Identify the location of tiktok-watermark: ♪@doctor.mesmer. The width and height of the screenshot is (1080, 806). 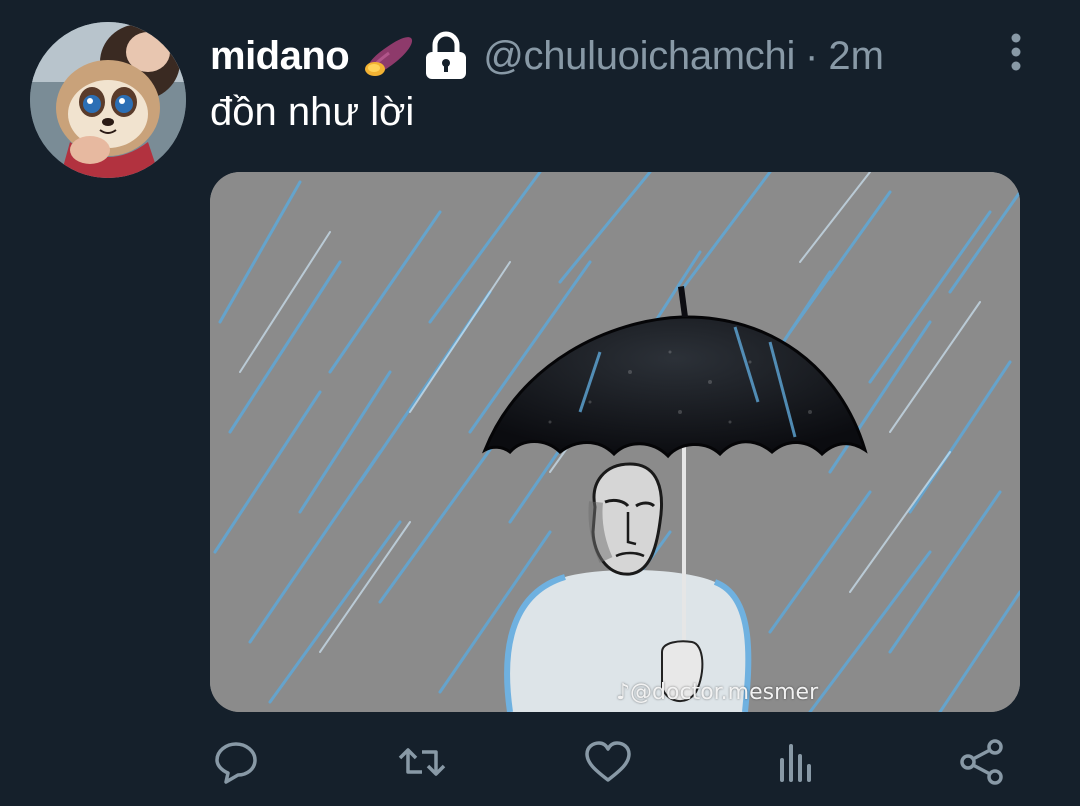
(717, 692).